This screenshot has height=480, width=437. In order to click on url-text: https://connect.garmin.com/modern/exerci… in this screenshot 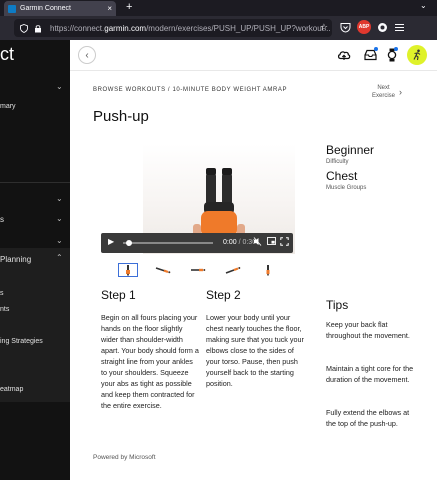, I will do `click(190, 28)`.